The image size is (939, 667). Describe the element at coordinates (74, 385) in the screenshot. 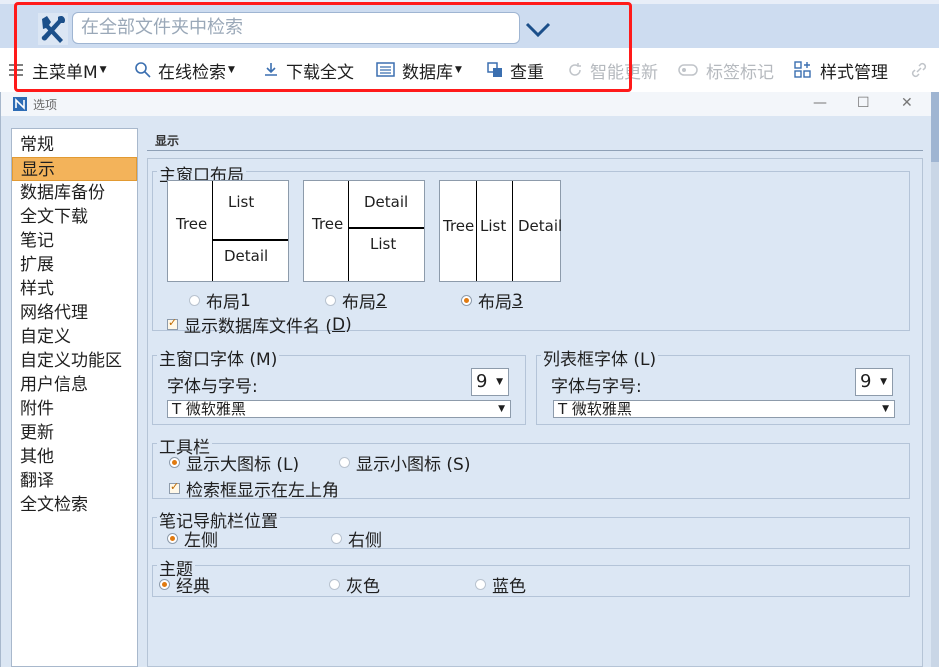

I see `nav-item-user-info: 用户信息` at that location.